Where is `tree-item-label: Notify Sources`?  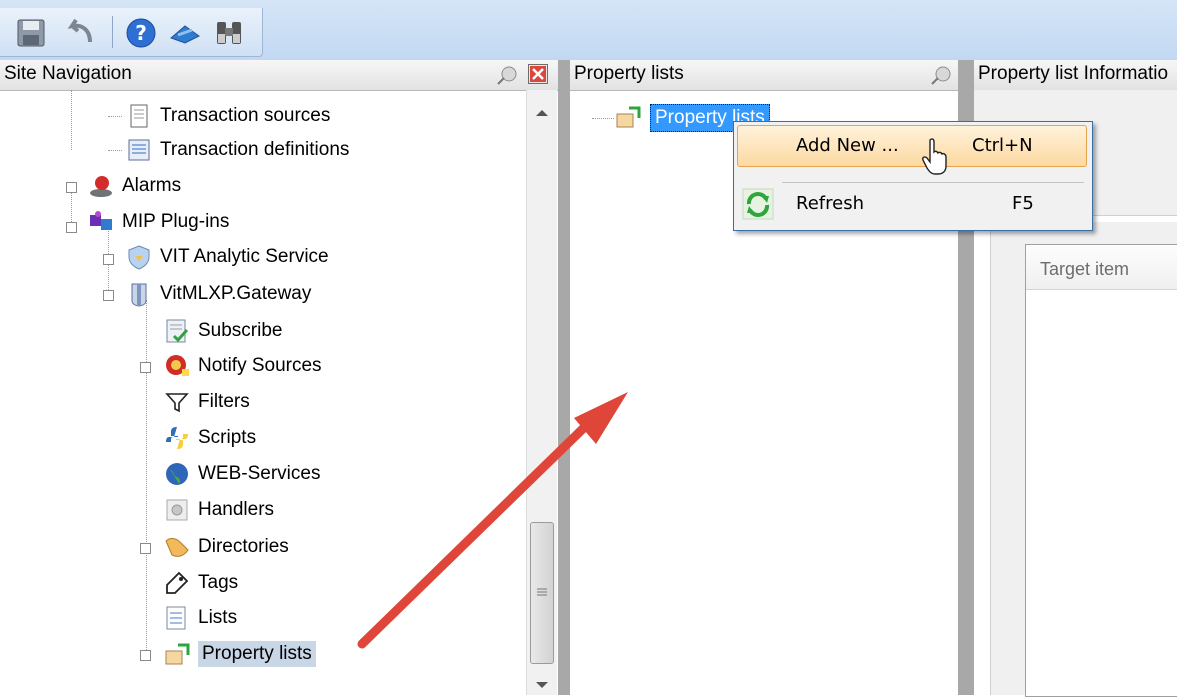 tree-item-label: Notify Sources is located at coordinates (260, 365).